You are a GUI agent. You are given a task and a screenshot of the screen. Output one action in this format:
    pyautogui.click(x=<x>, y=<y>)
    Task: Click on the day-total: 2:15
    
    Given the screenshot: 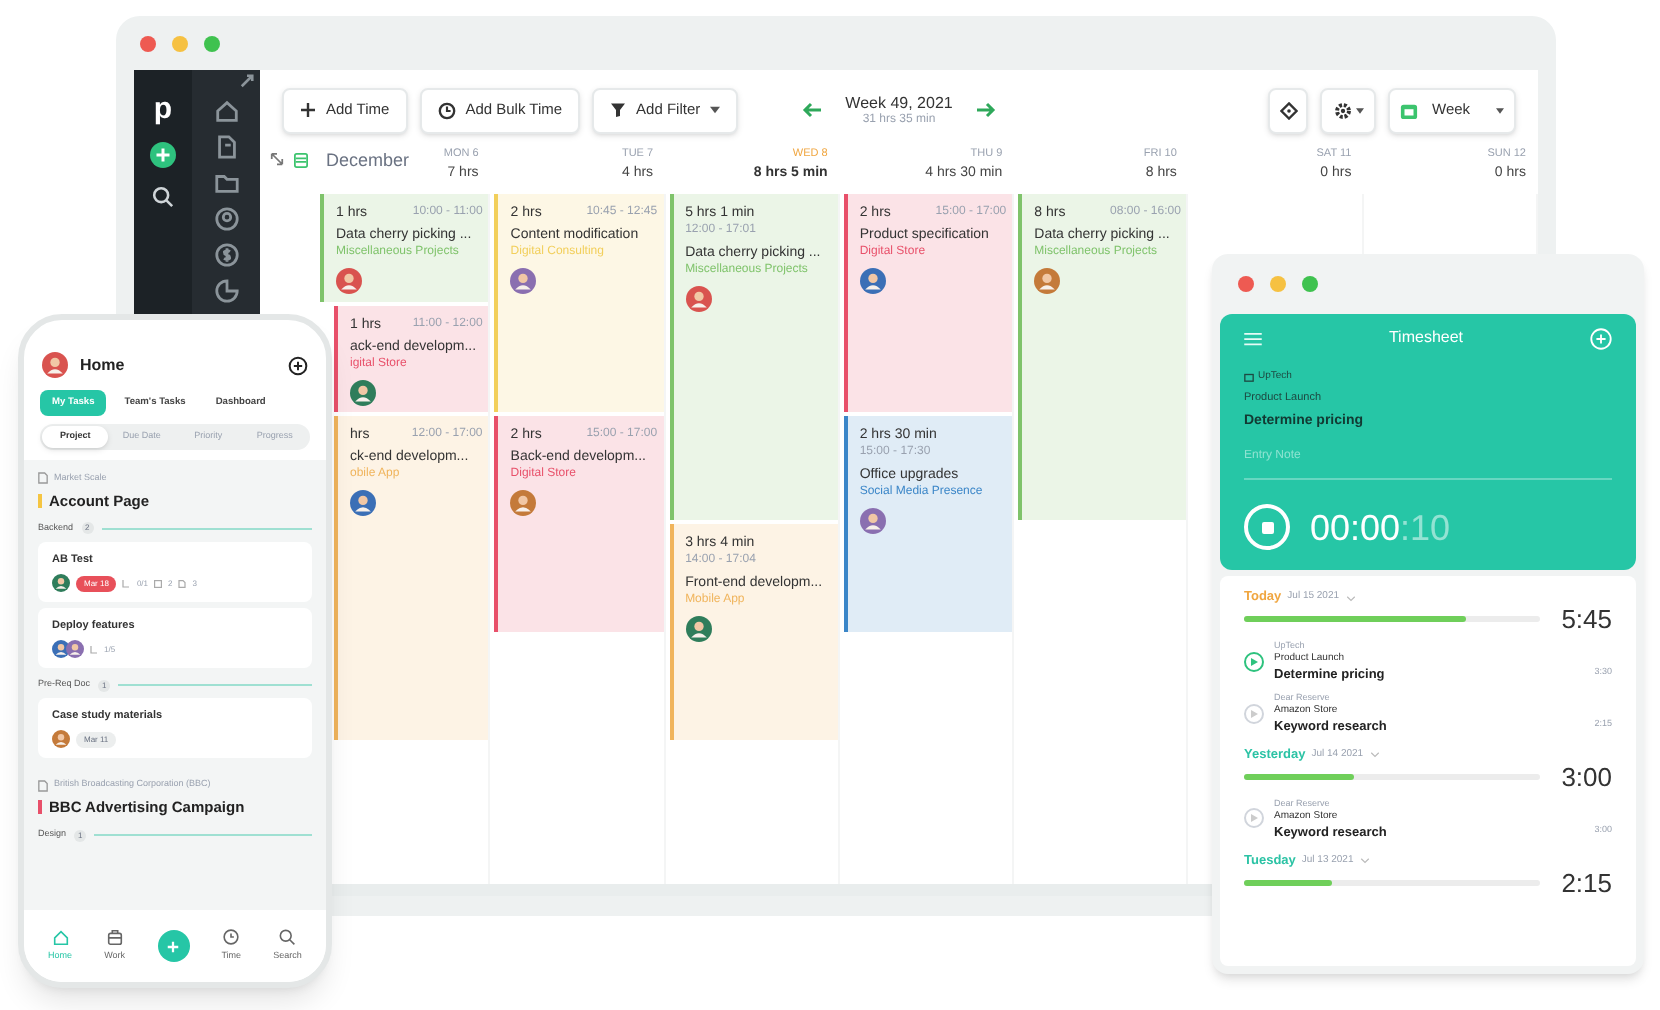 What is the action you would take?
    pyautogui.click(x=1585, y=882)
    